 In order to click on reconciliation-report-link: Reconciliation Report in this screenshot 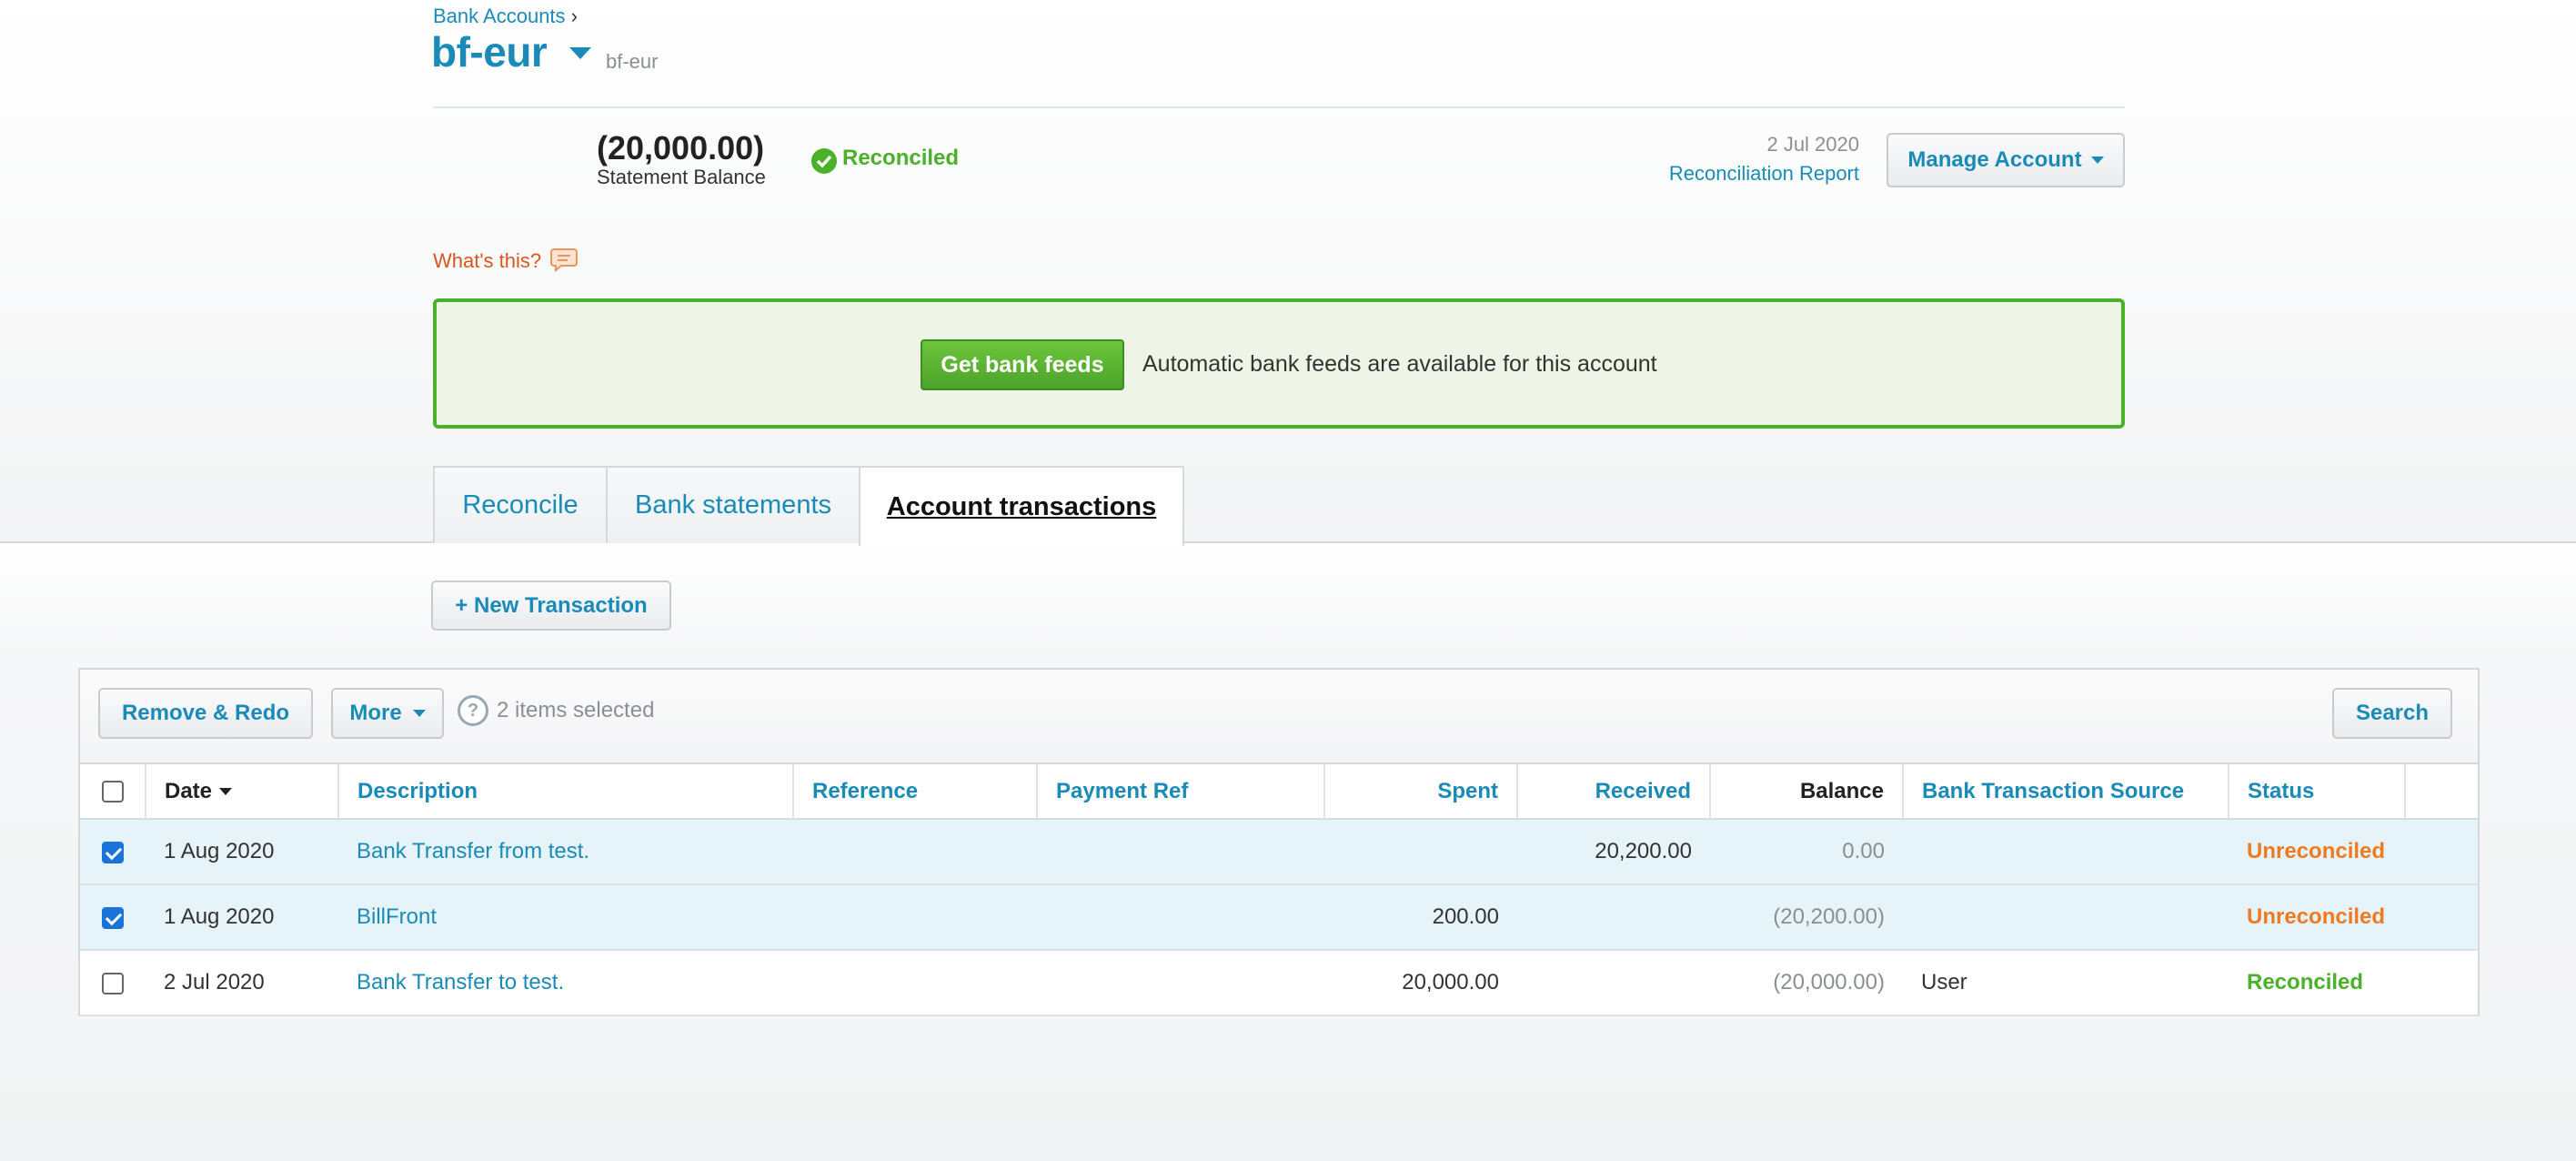, I will do `click(1764, 174)`.